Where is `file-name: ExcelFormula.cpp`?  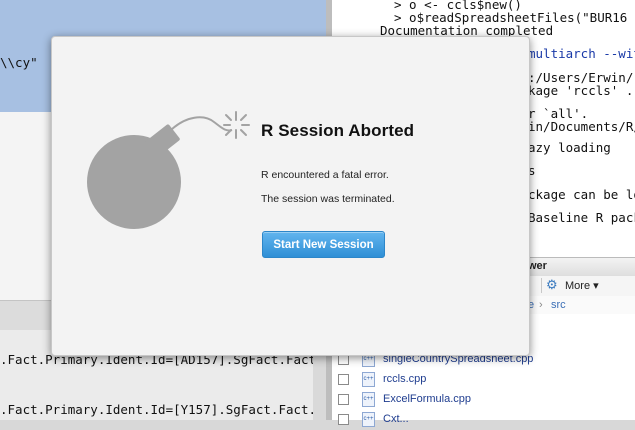
file-name: ExcelFormula.cpp is located at coordinates (427, 399).